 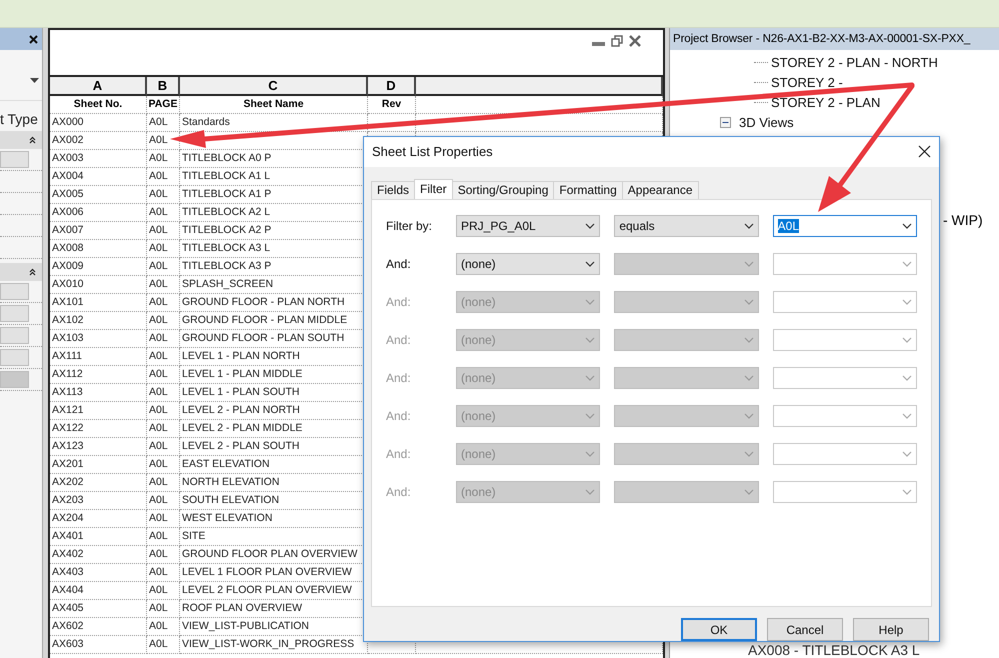 What do you see at coordinates (766, 122) in the screenshot?
I see `tree-item: 3D Views` at bounding box center [766, 122].